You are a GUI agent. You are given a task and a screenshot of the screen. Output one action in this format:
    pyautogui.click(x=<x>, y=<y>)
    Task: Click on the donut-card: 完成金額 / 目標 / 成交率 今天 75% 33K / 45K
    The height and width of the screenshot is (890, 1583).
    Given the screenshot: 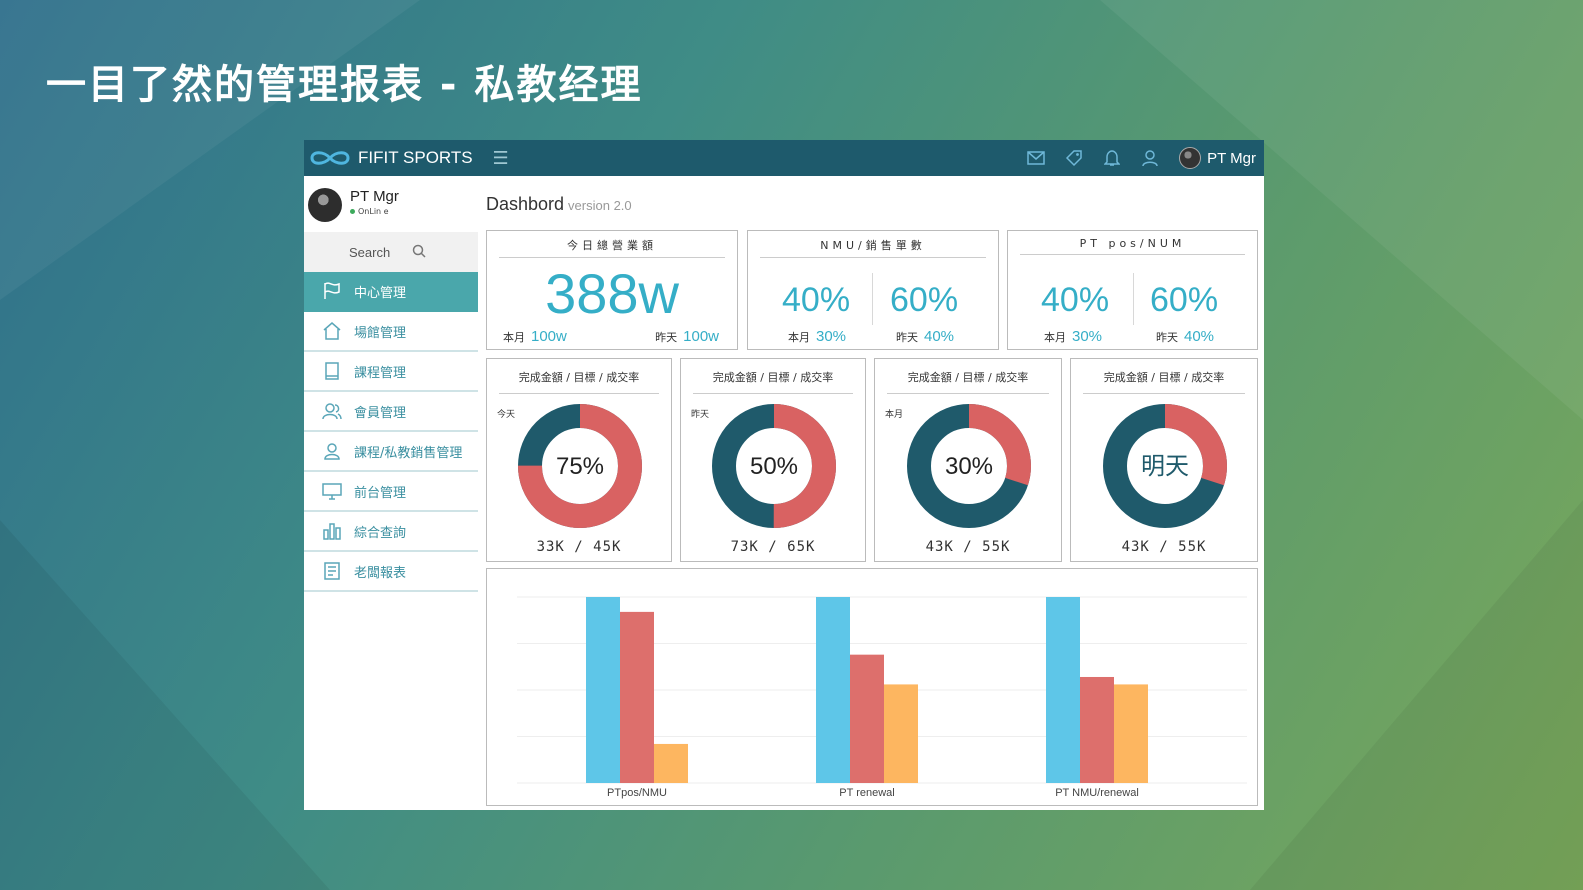 What is the action you would take?
    pyautogui.click(x=579, y=460)
    